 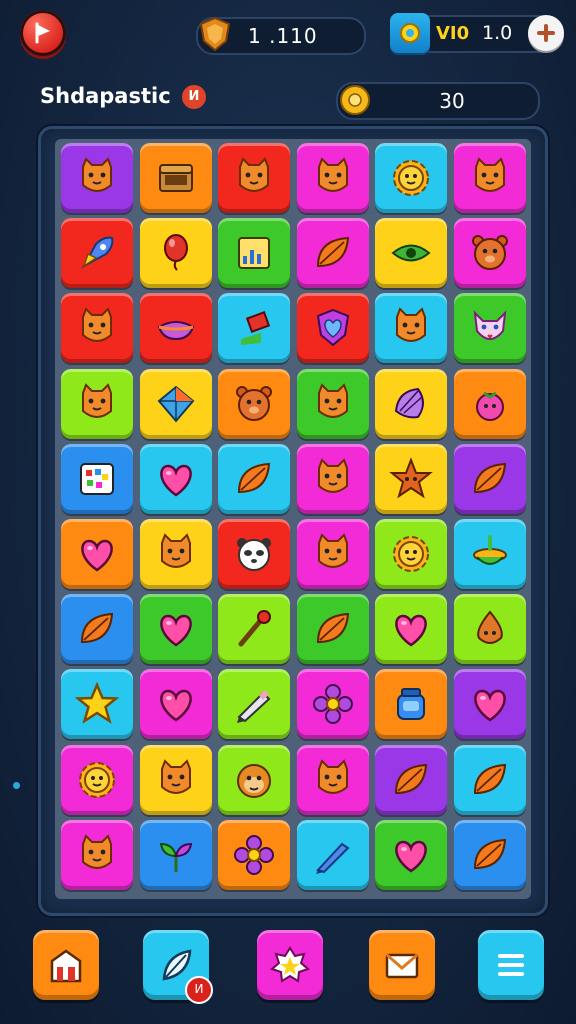 I want to click on chest-icon, so click(x=175, y=178).